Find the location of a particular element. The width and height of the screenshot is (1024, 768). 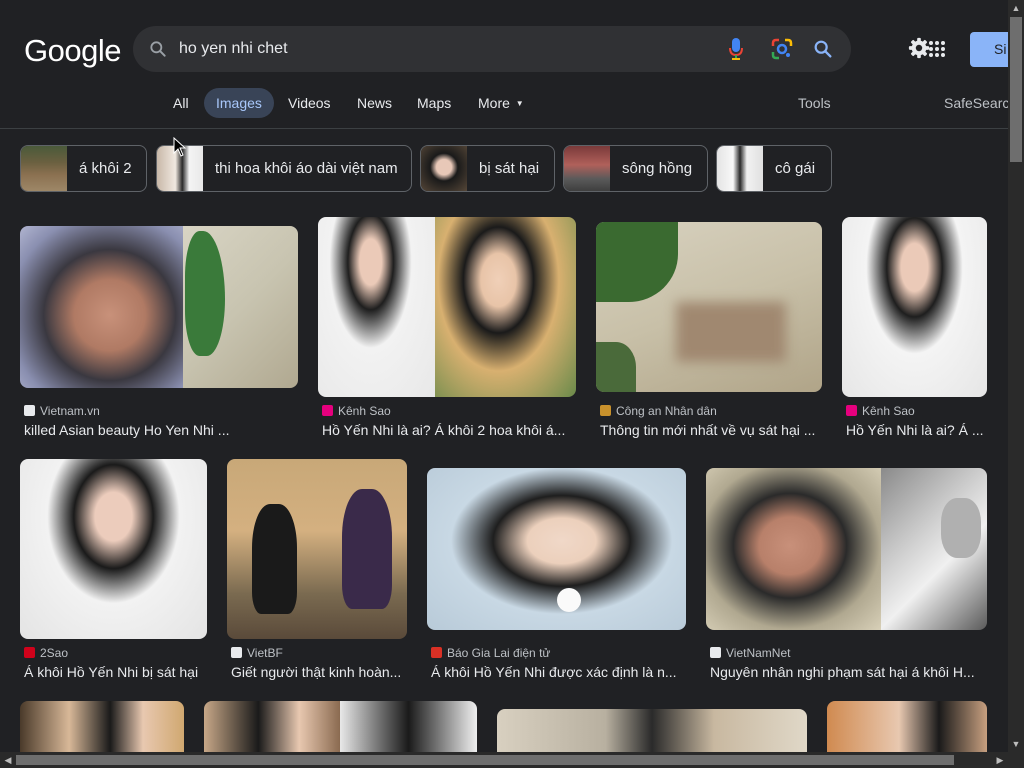

vertical-scrollbar: ▲ ▼ is located at coordinates (1016, 376).